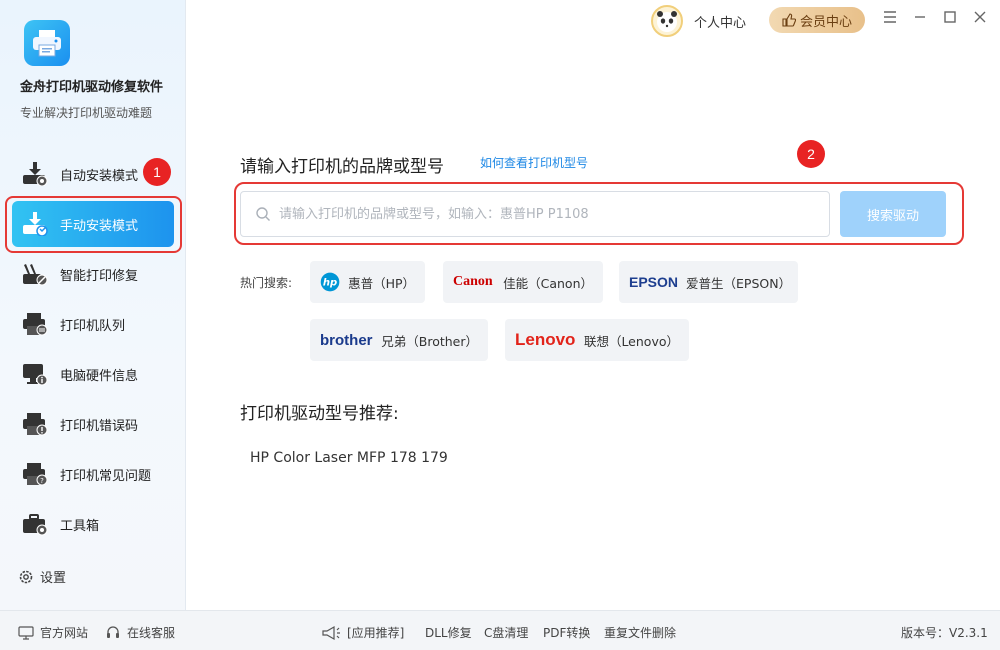 The width and height of the screenshot is (1000, 650). I want to click on sidebar-item-faq: ? 打印机常见问题, so click(93, 474).